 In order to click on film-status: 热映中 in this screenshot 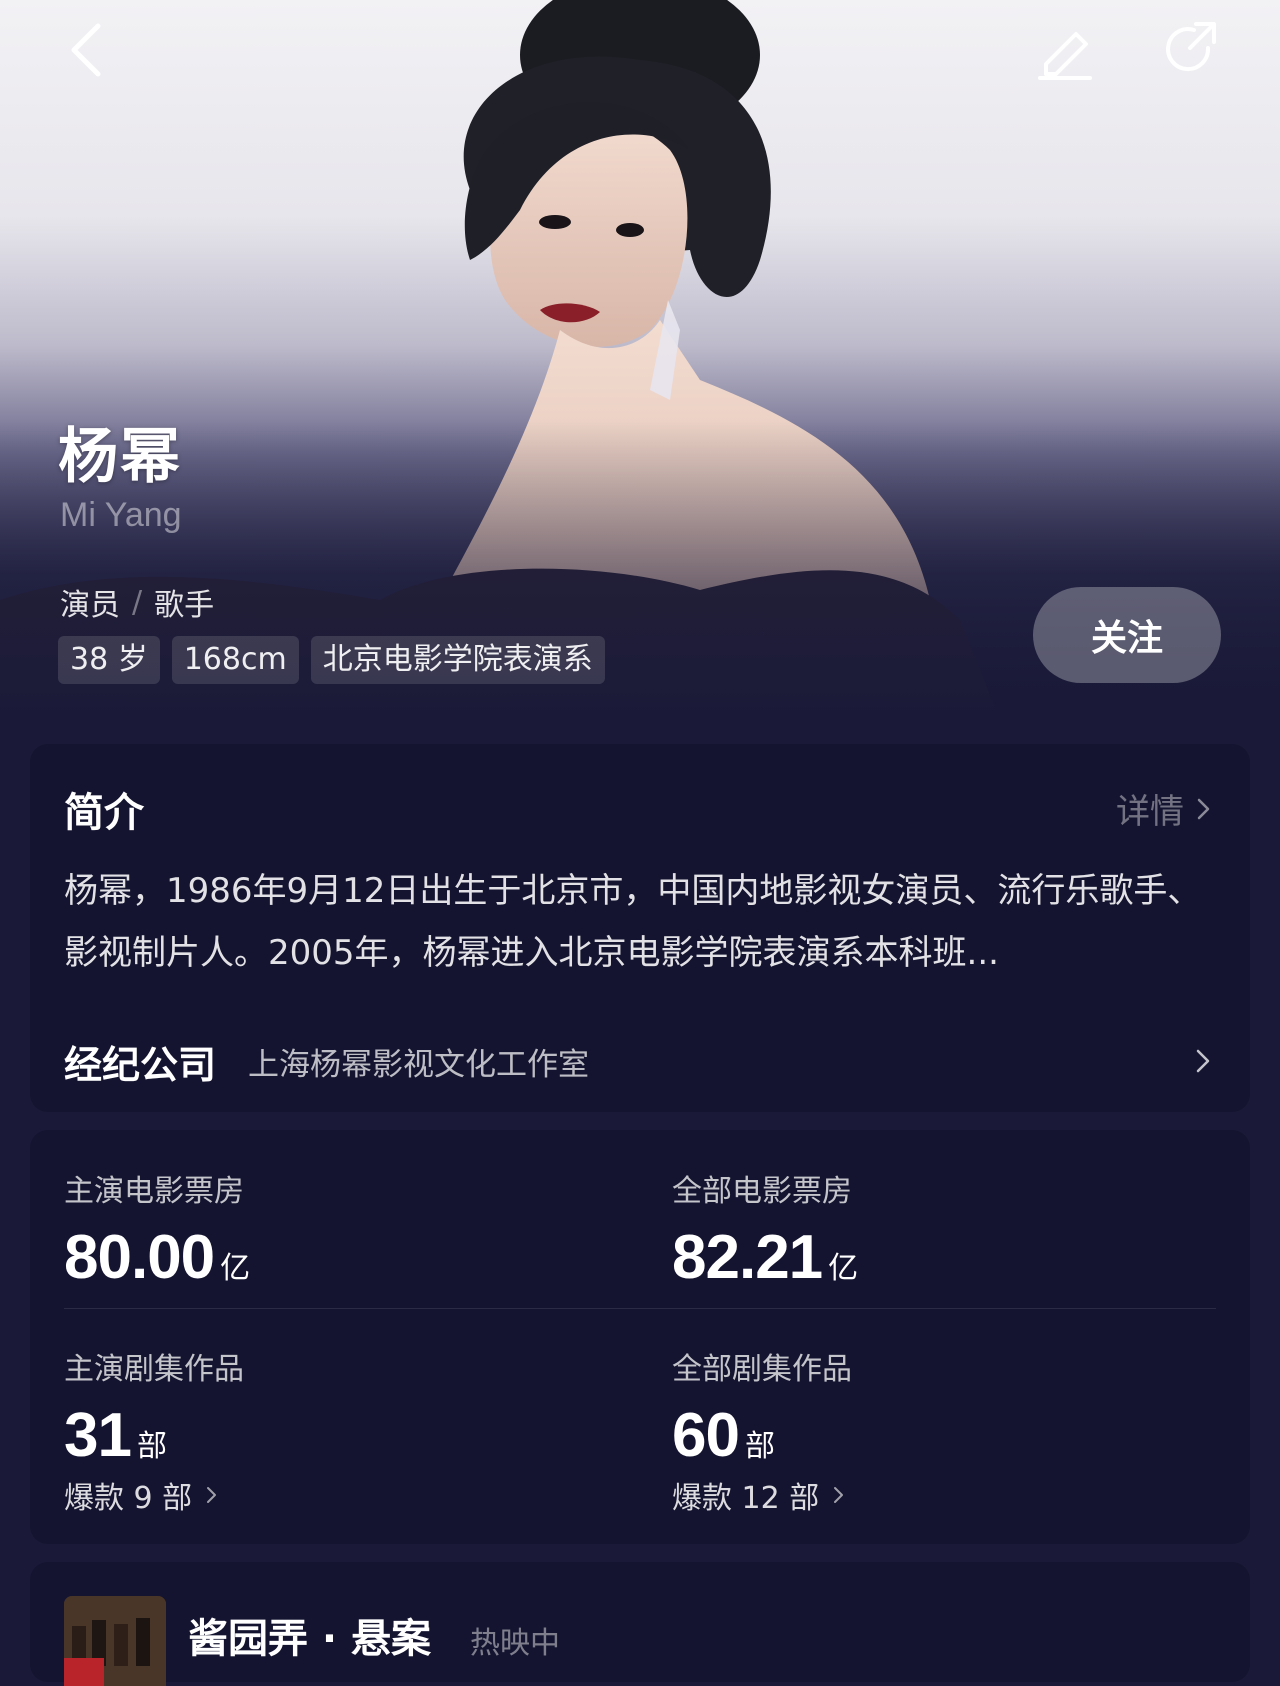, I will do `click(515, 1643)`.